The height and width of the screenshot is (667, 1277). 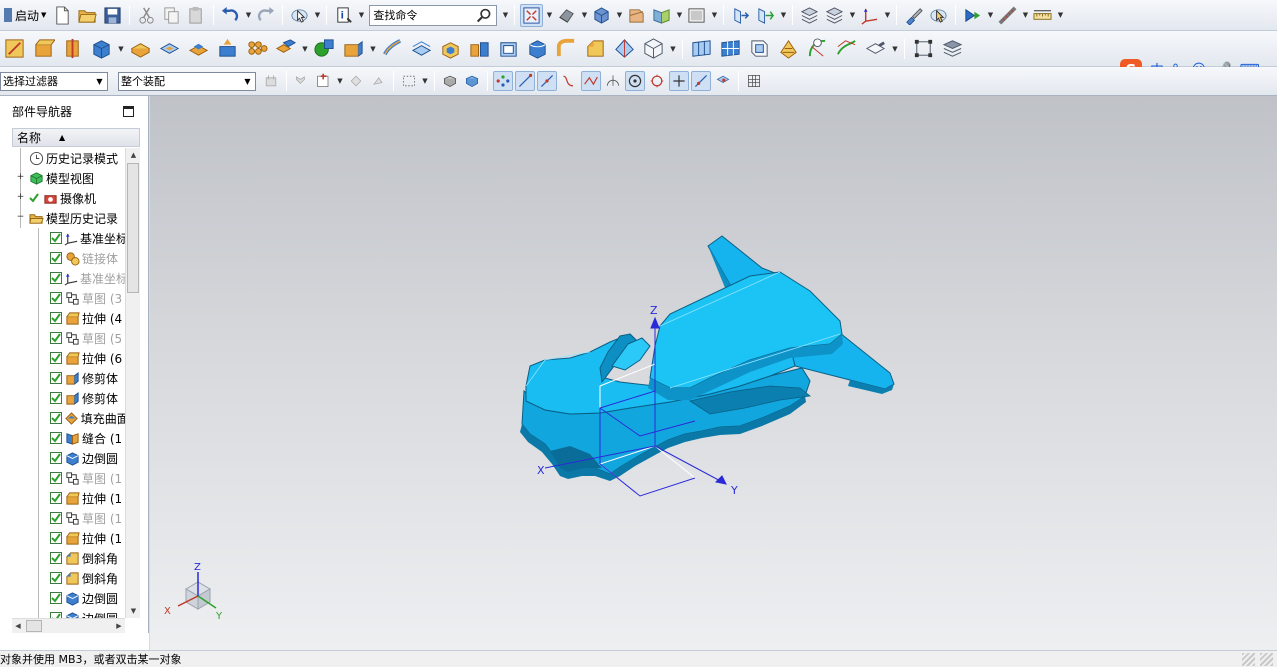 I want to click on selection-scope-select: 整个装配 ▼, so click(x=187, y=81).